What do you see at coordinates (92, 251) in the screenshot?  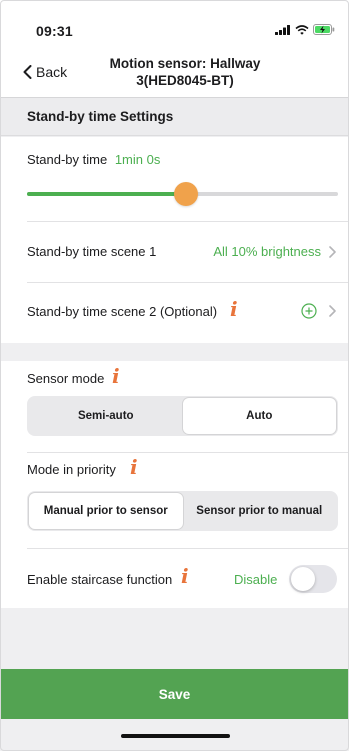 I see `scene1-label: Stand-by time scene 1` at bounding box center [92, 251].